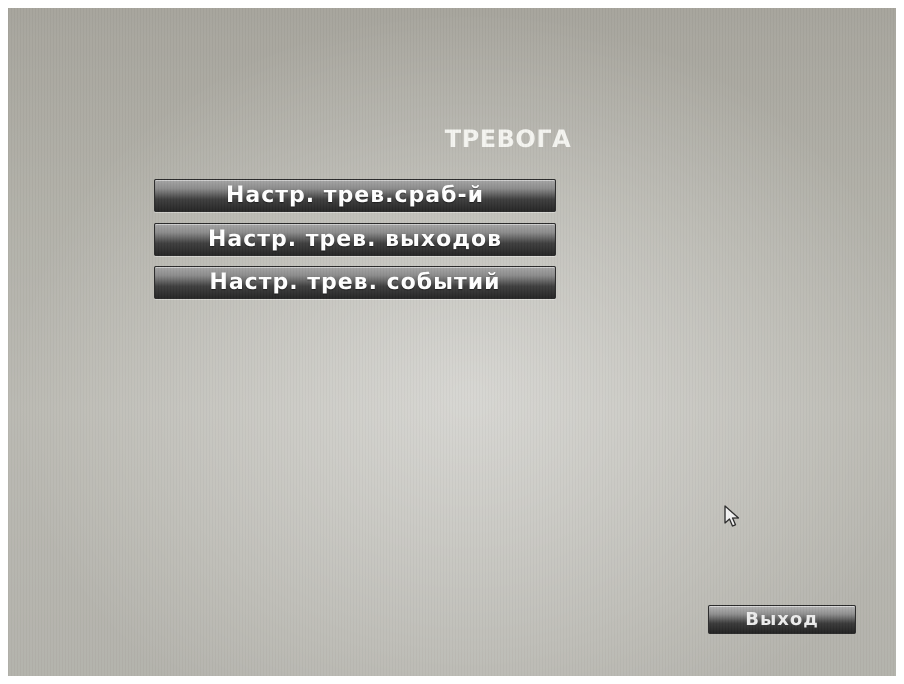 The height and width of the screenshot is (684, 904). What do you see at coordinates (355, 282) in the screenshot?
I see `alarm-event-settings-button: Настр. трев. событий` at bounding box center [355, 282].